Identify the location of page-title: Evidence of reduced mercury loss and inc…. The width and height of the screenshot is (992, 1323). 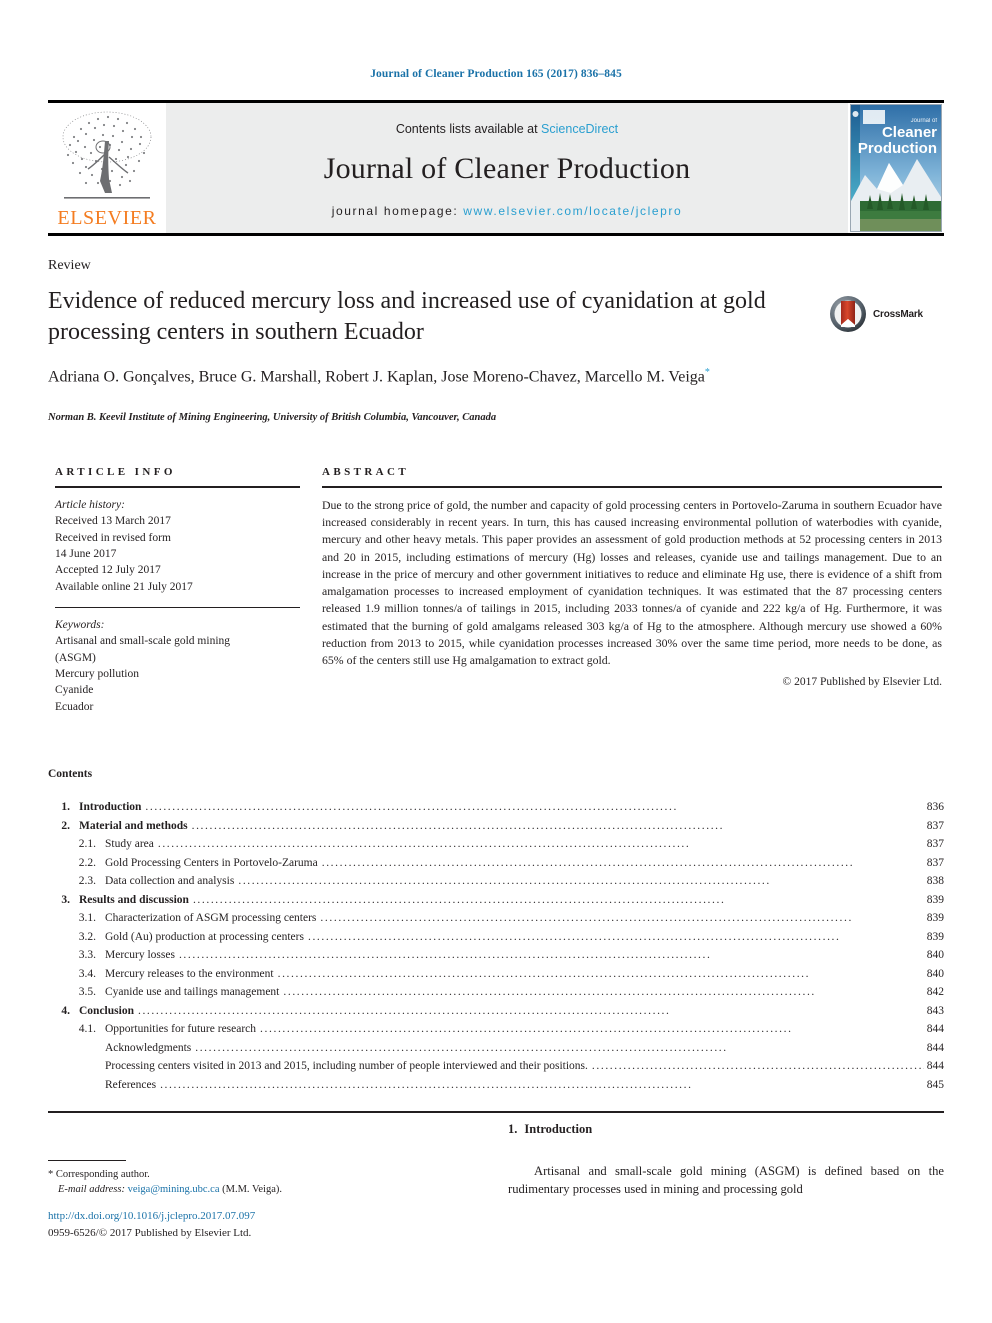
(407, 316).